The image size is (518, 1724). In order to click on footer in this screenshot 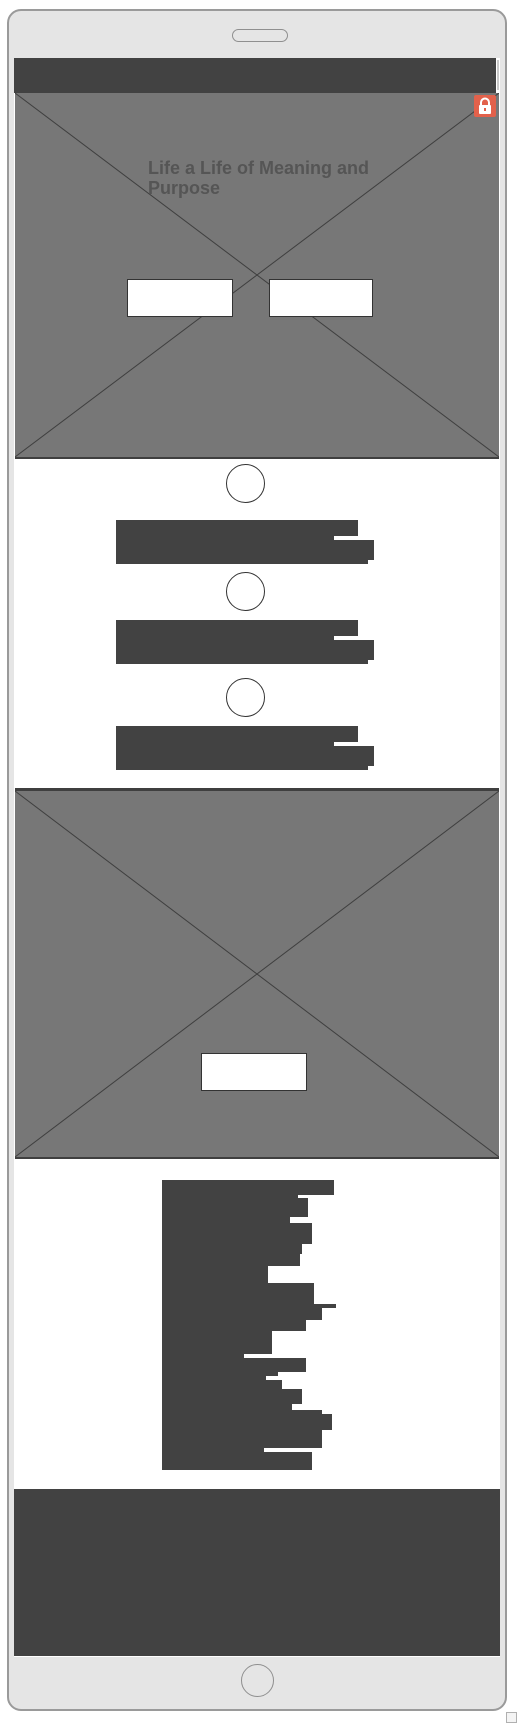, I will do `click(257, 1572)`.